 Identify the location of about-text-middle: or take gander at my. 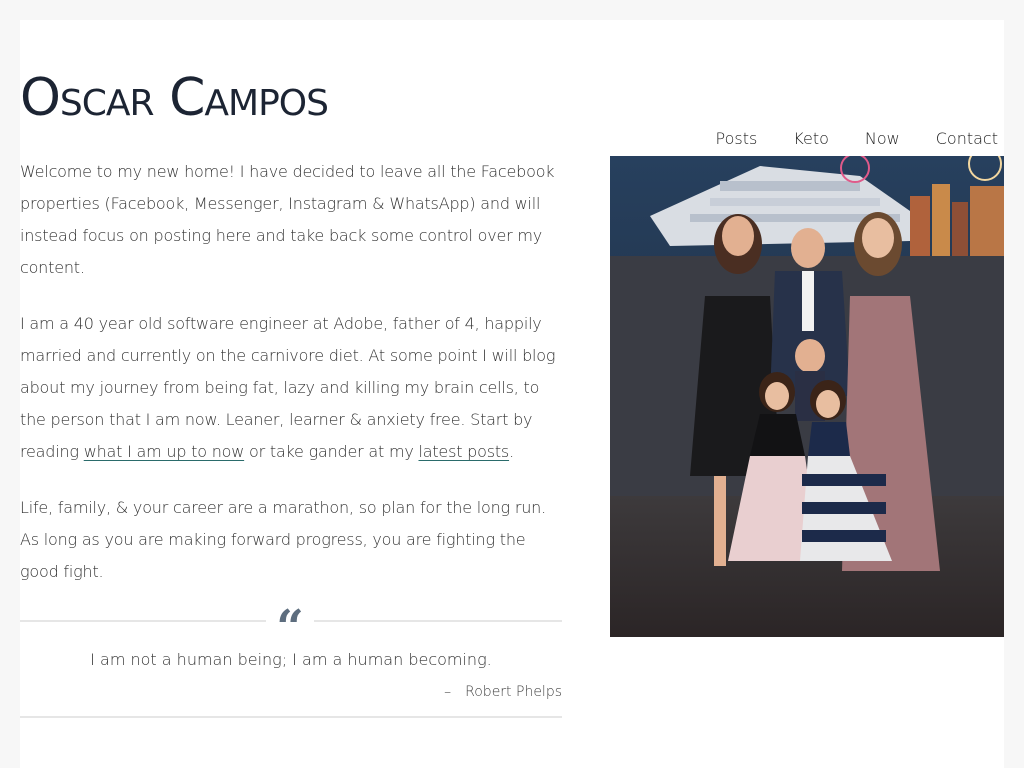
(331, 451).